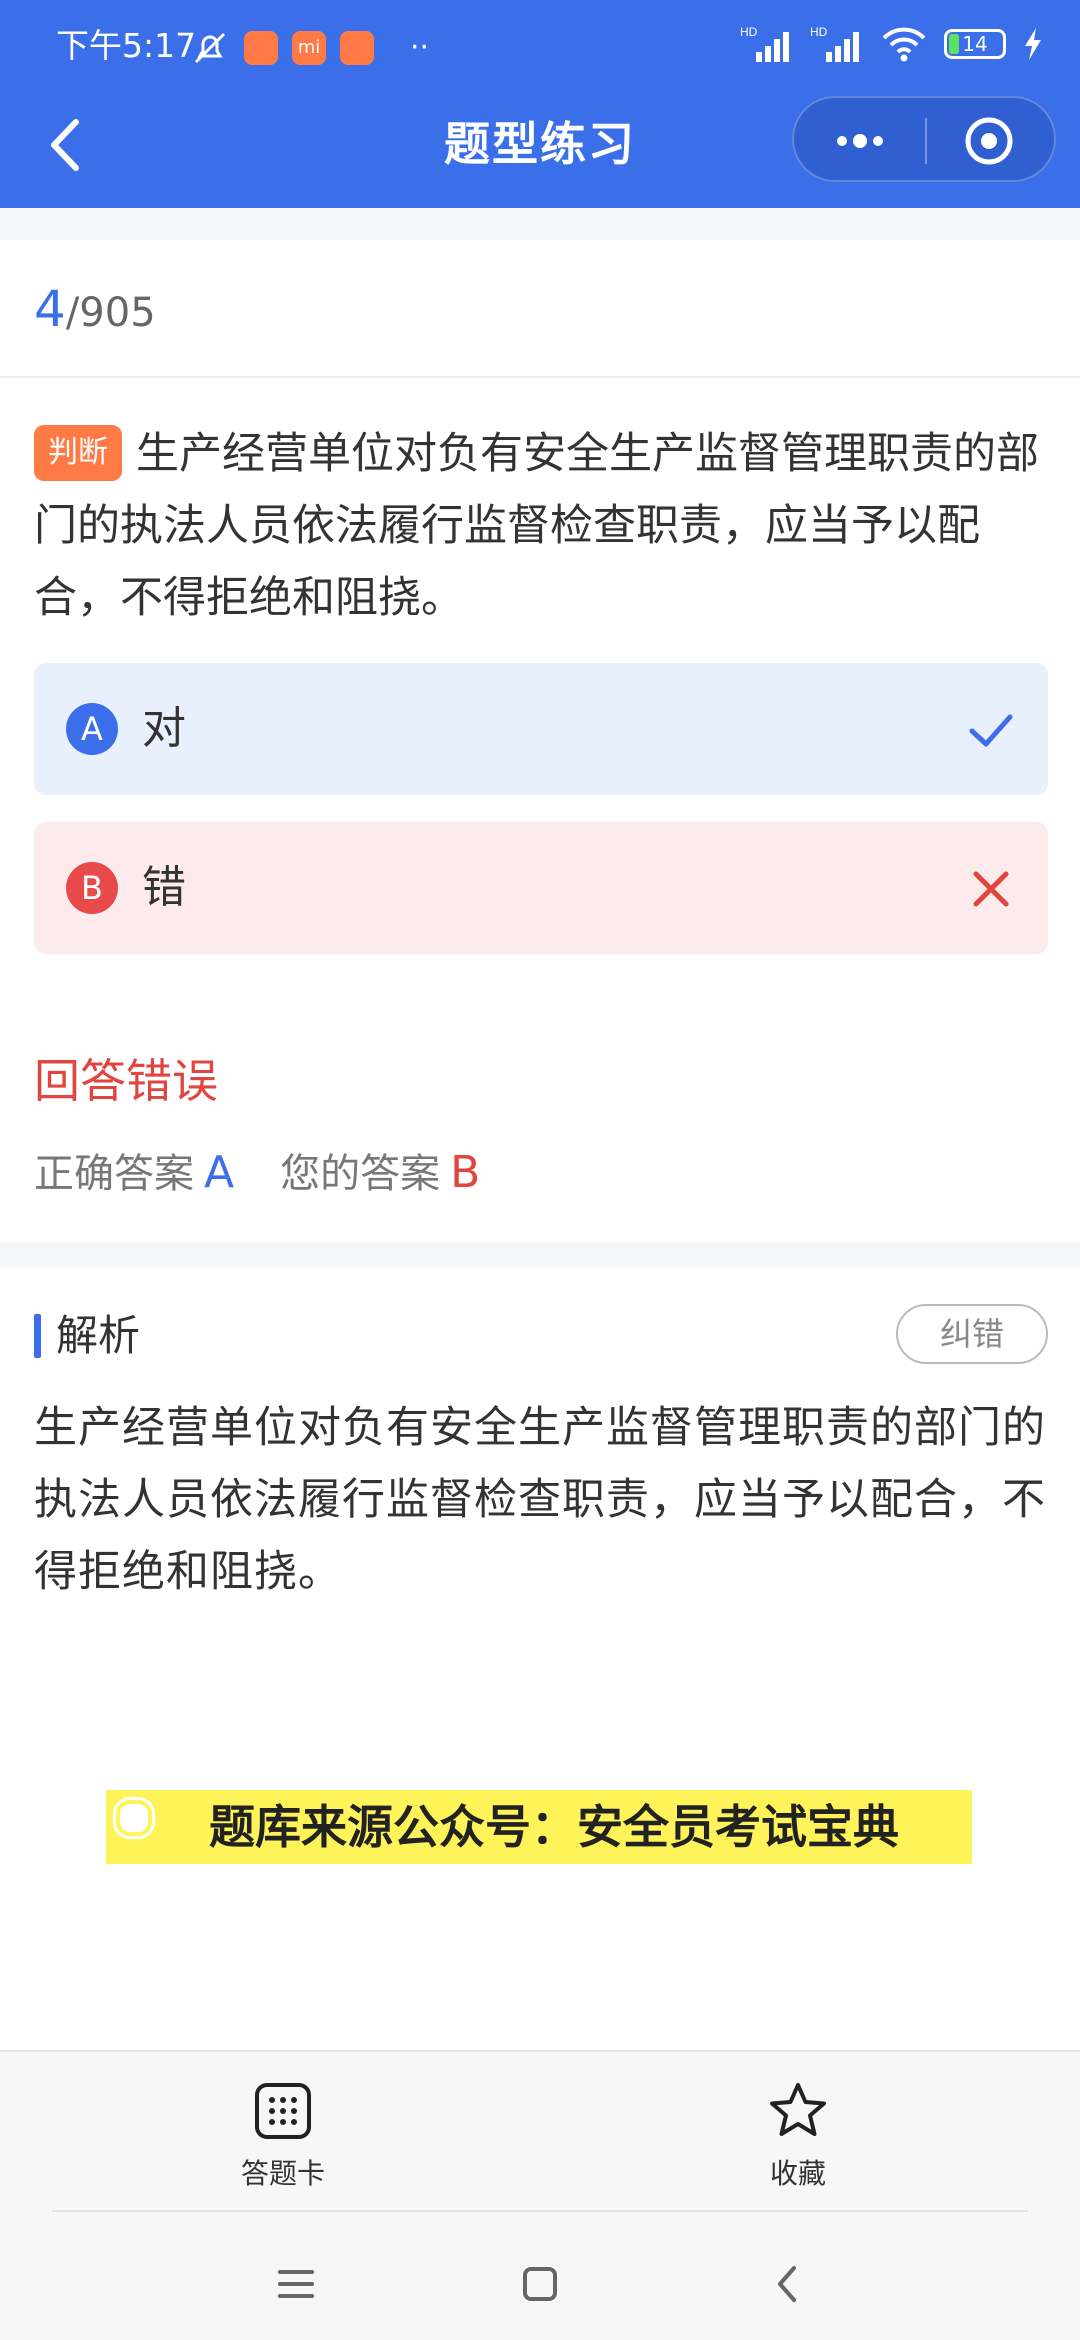 This screenshot has height=2340, width=1080. I want to click on favorite-label: 收藏, so click(797, 2173).